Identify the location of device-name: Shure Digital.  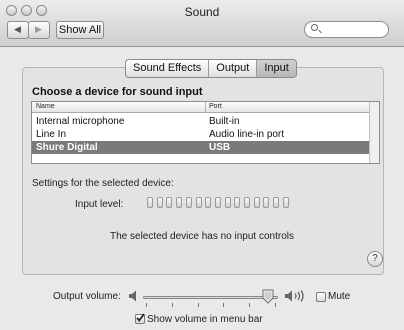
(67, 147).